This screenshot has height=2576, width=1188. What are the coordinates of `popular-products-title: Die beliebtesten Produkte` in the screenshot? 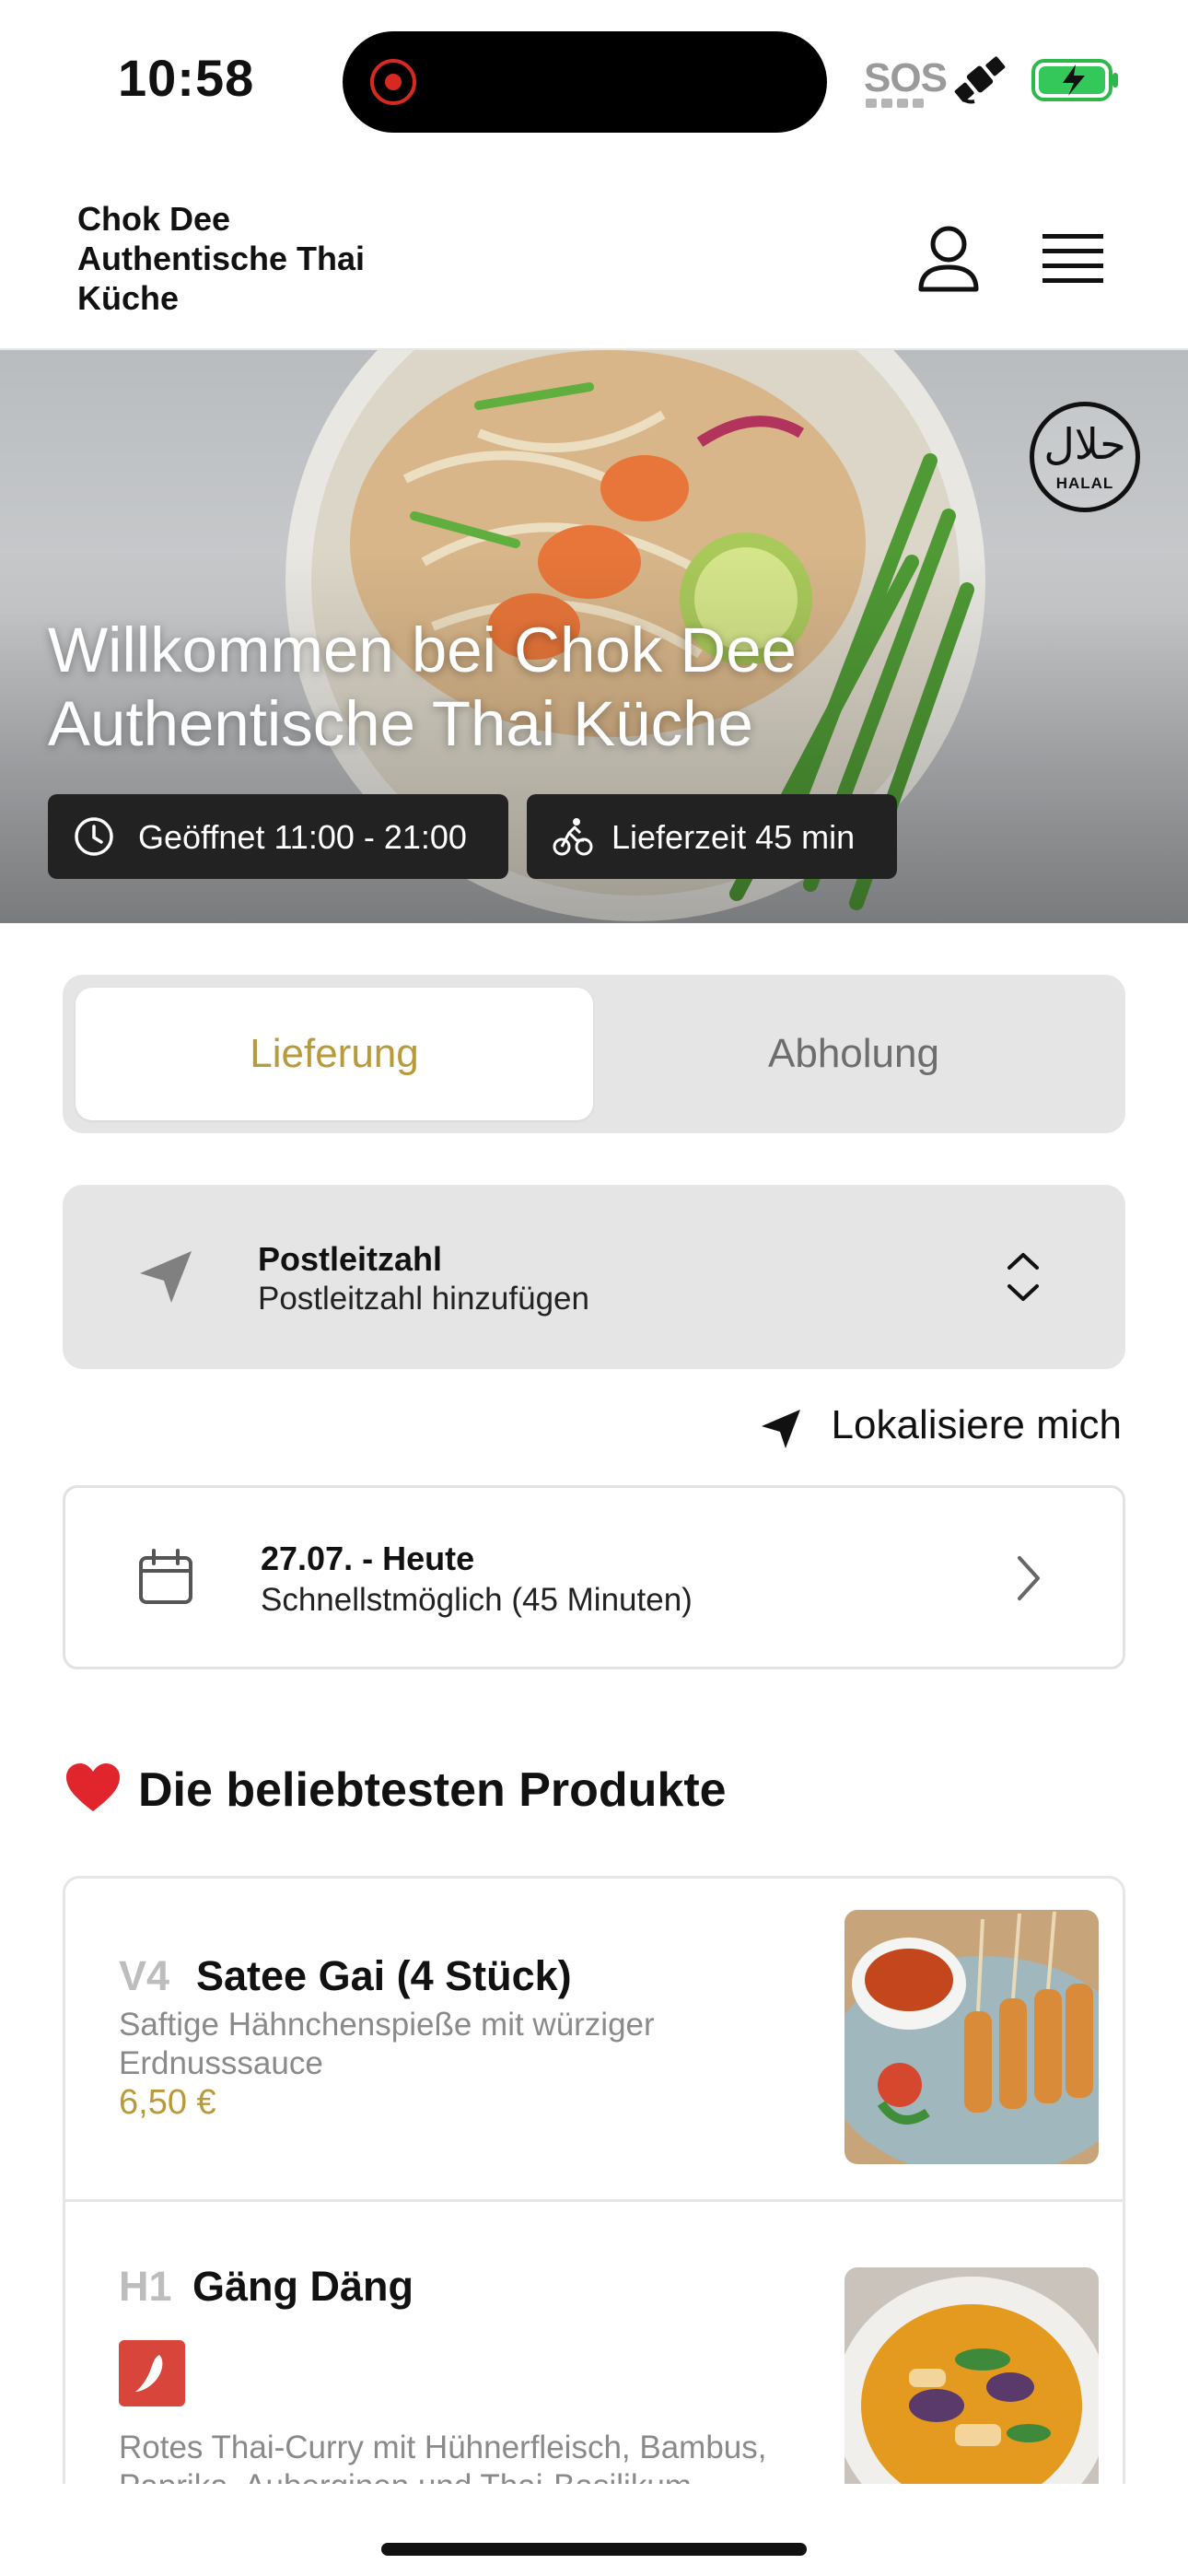 It's located at (432, 1790).